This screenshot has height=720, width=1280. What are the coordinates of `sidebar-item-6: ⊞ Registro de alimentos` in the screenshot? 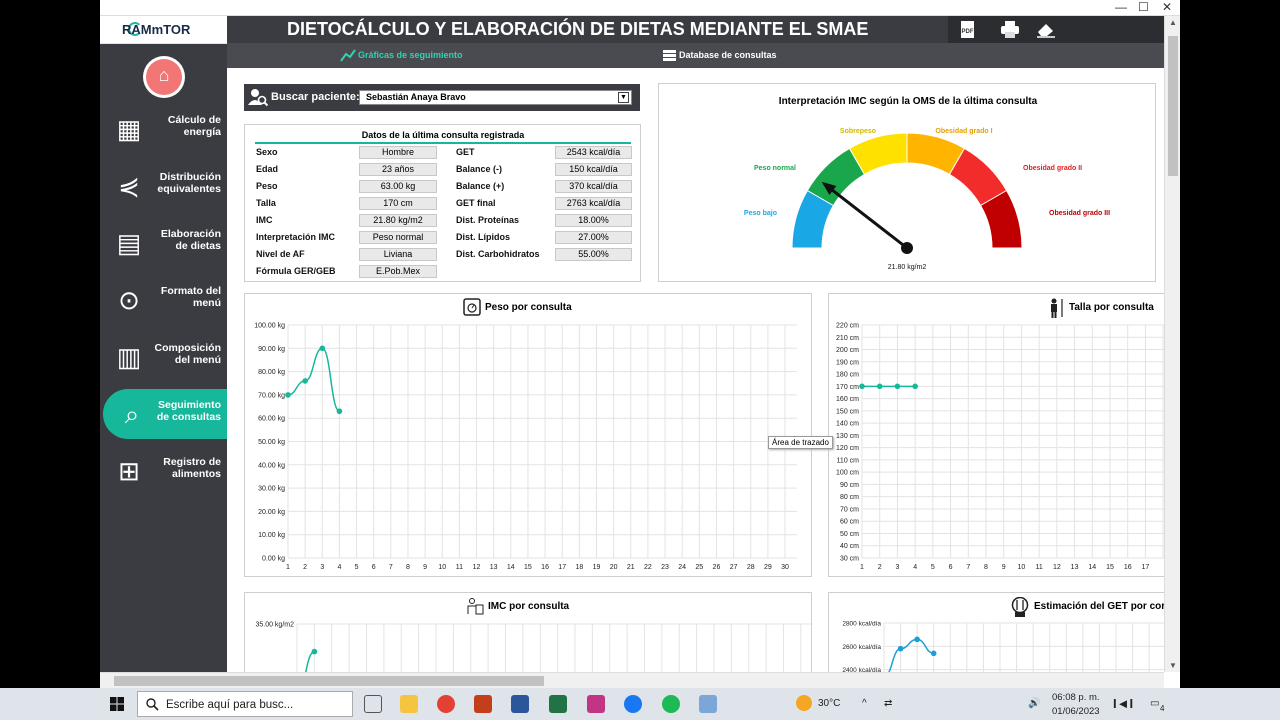 It's located at (163, 471).